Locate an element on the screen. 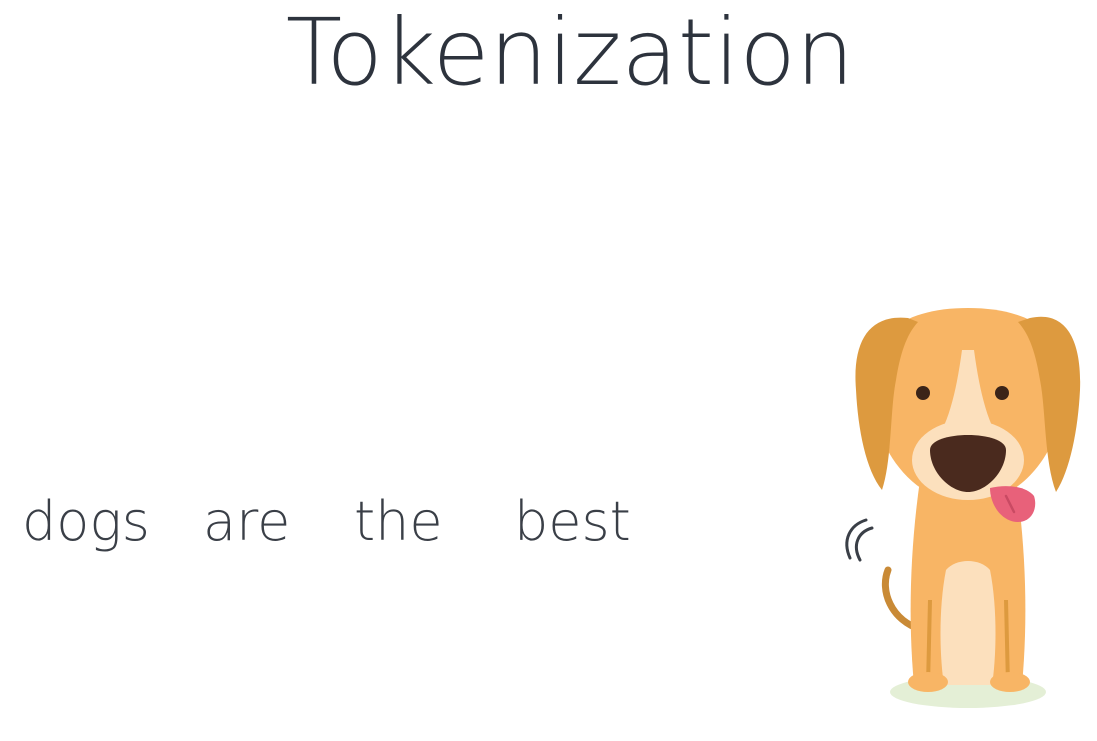 This screenshot has width=1097, height=741. dog-eye-right is located at coordinates (1002, 393).